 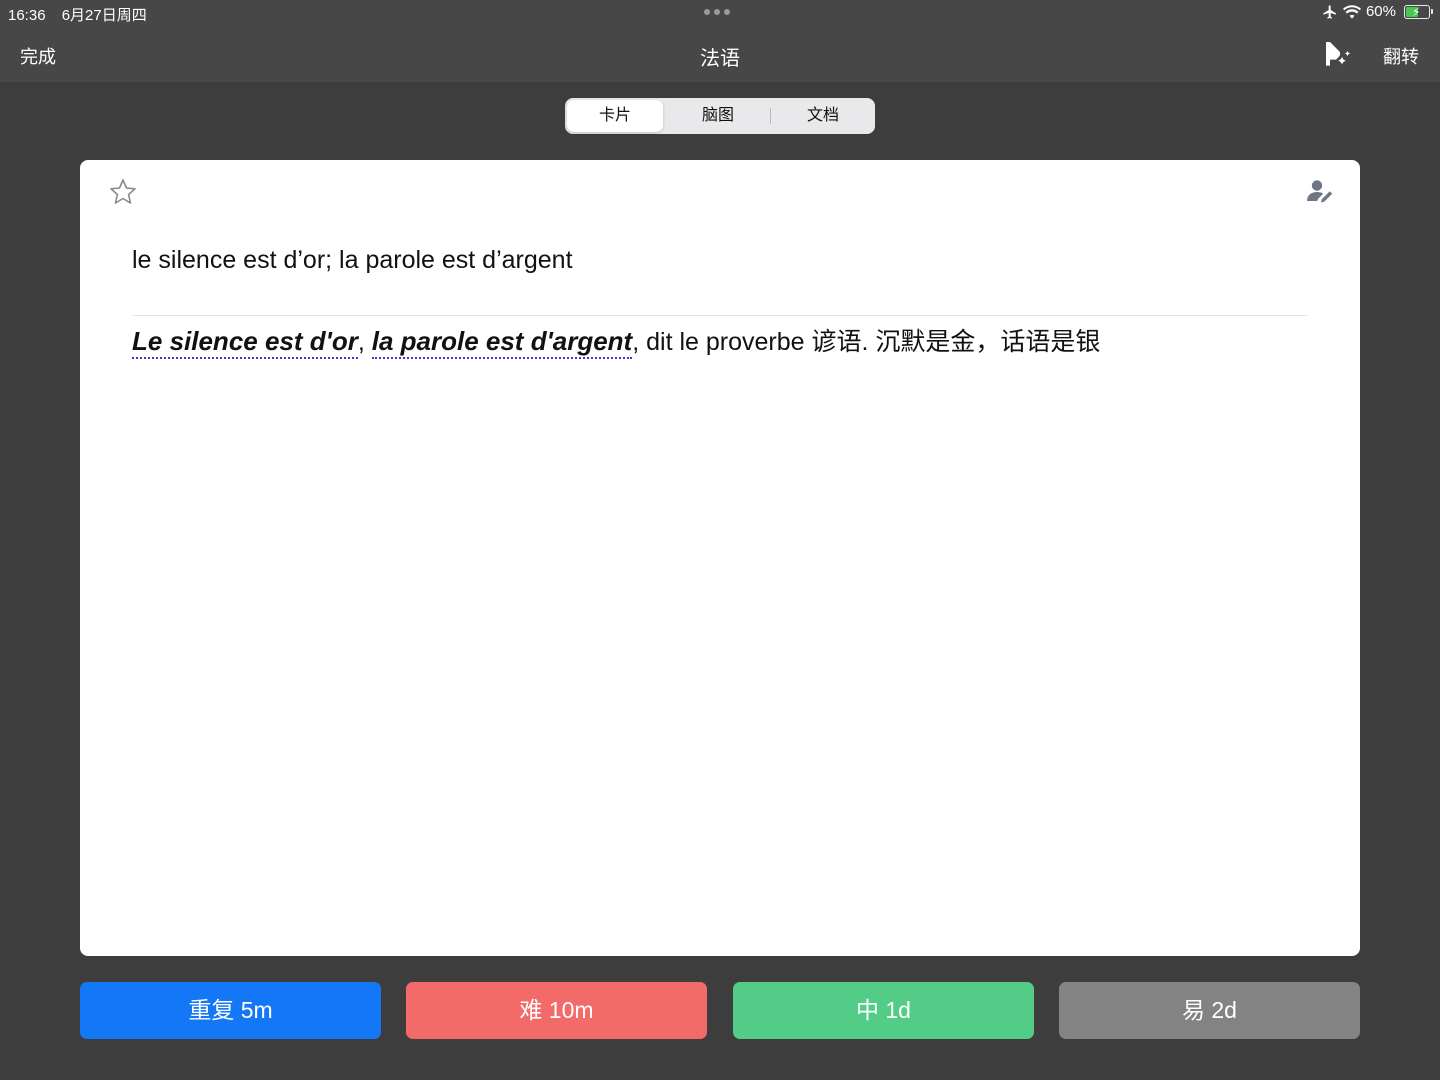 I want to click on status-bar: 16:36 6月27日周四 60% ⚡, so click(x=720, y=13).